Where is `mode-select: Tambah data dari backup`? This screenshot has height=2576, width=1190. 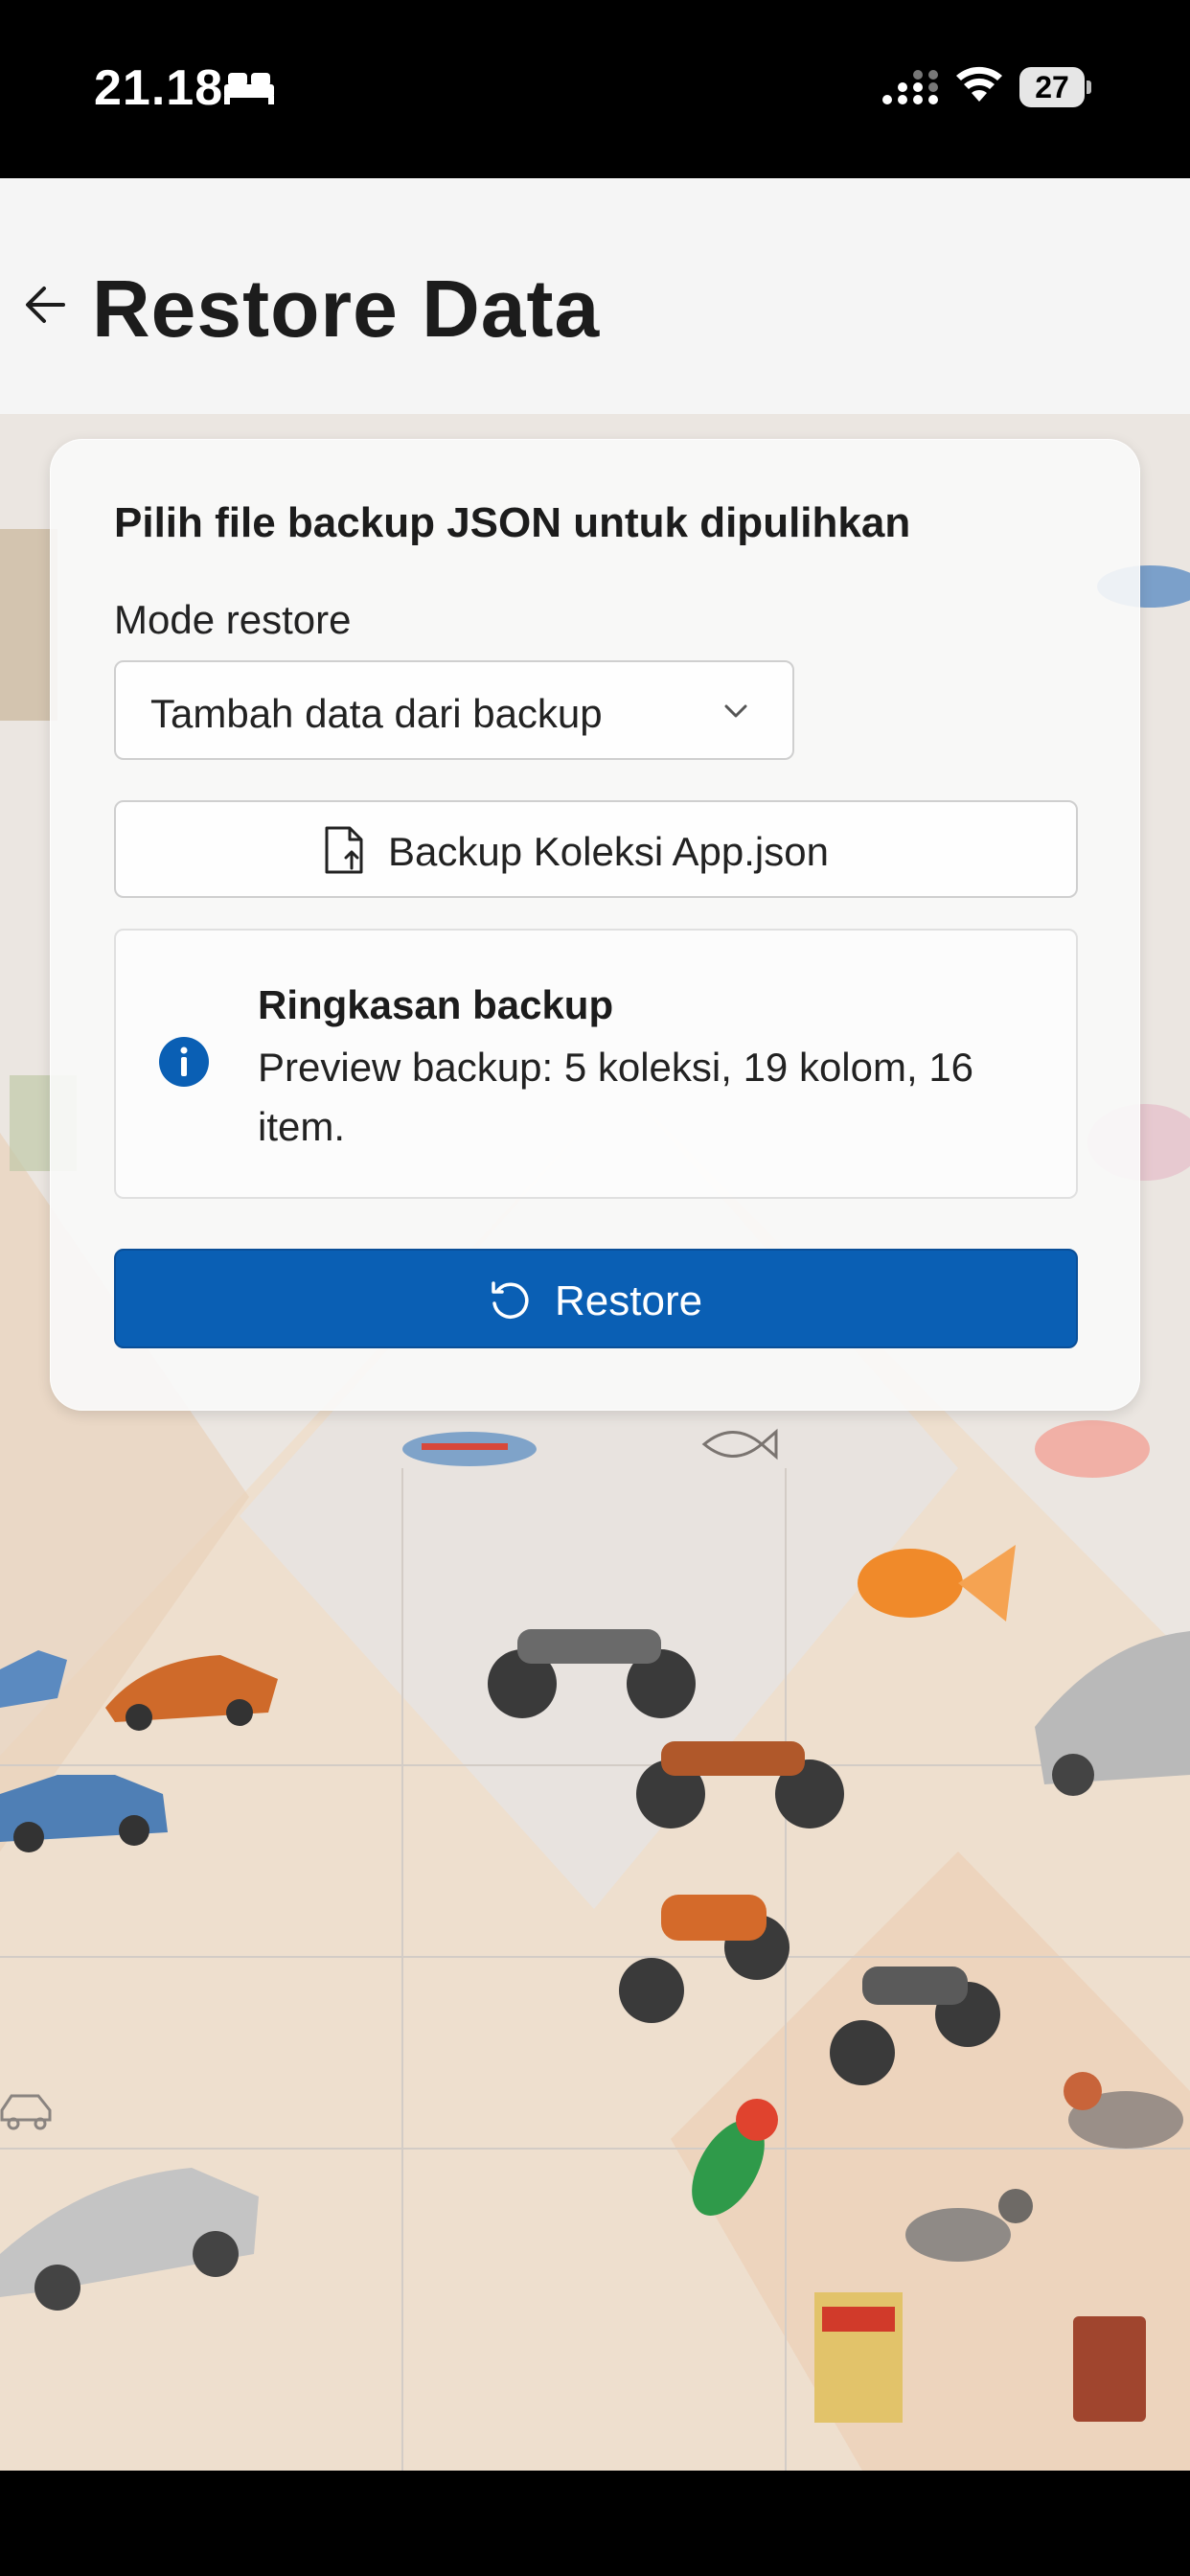
mode-select: Tambah data dari backup is located at coordinates (454, 710).